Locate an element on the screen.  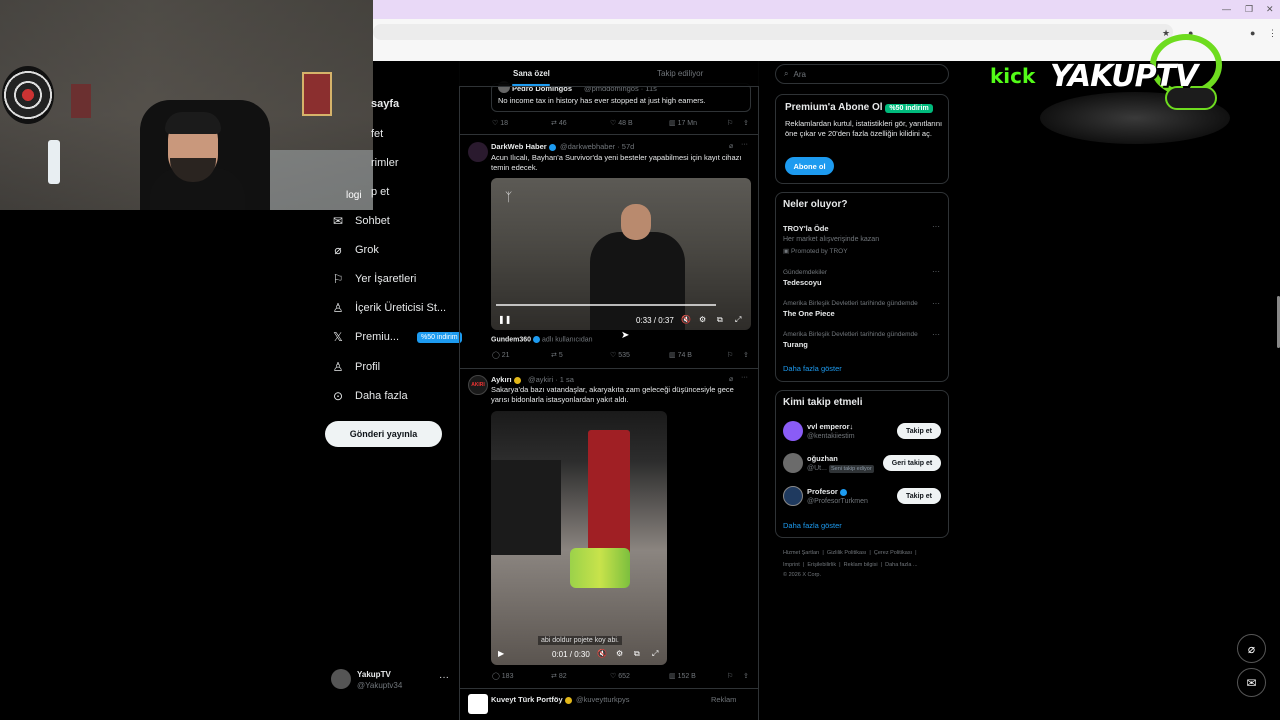
reply-button: ♡ 18 is located at coordinates (500, 123).